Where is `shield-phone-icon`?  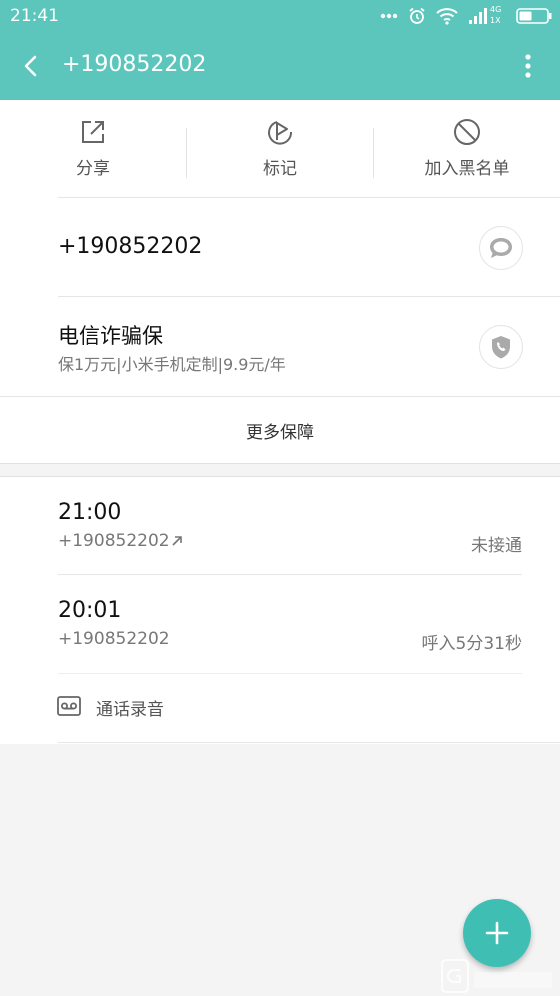
shield-phone-icon is located at coordinates (501, 347).